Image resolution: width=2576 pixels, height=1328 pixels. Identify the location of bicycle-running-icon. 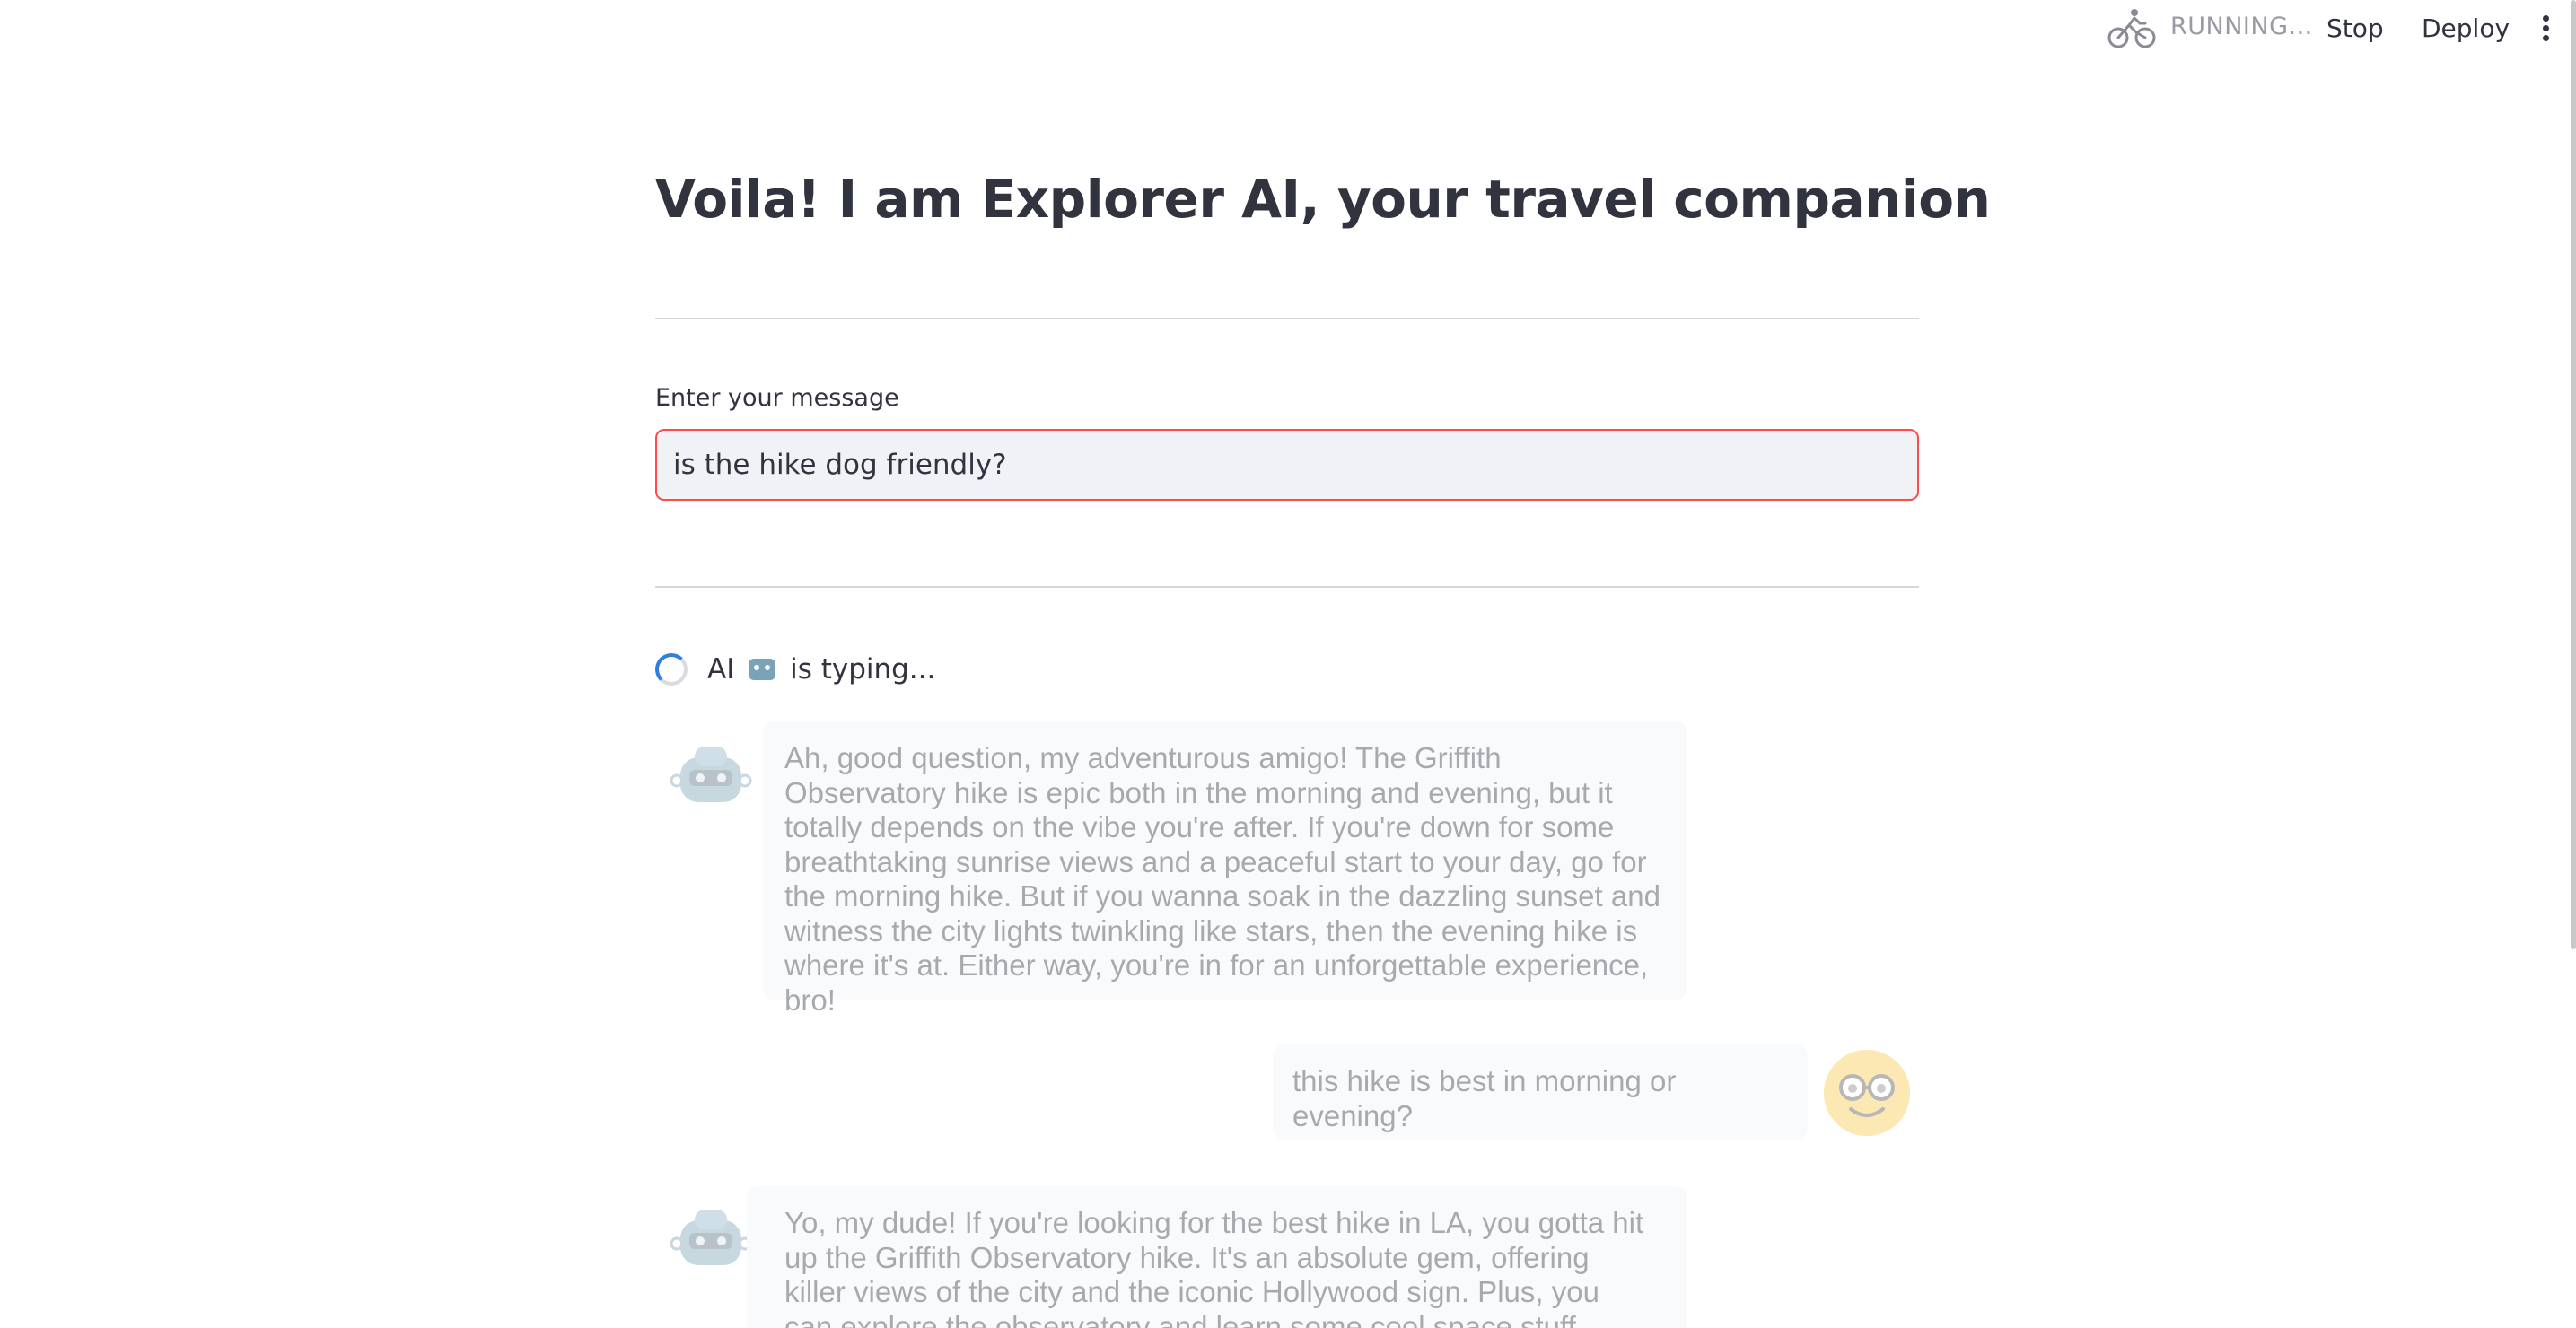
(2131, 29).